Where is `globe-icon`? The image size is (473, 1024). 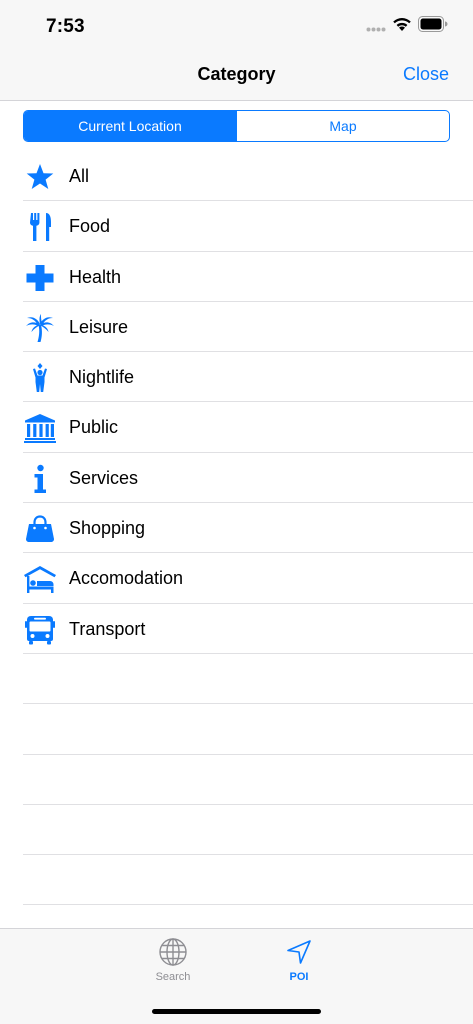 globe-icon is located at coordinates (173, 952).